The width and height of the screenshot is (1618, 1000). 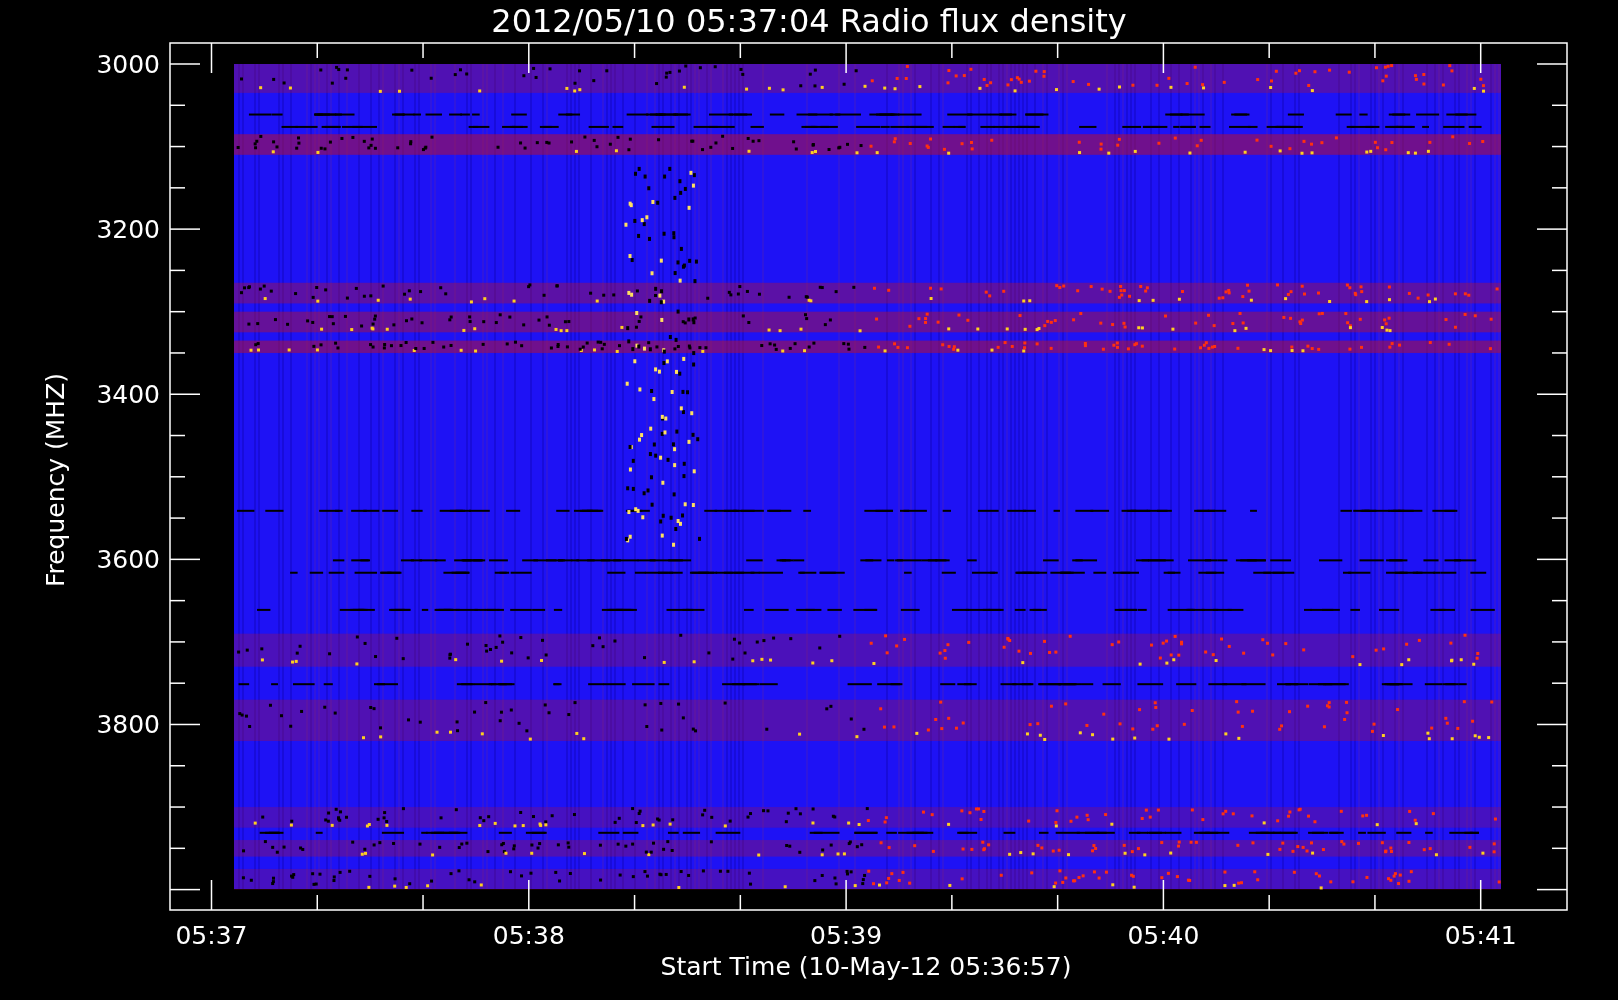 I want to click on plot-title: 2012/05/10 05:37:04 Radio flux density, so click(x=809, y=21).